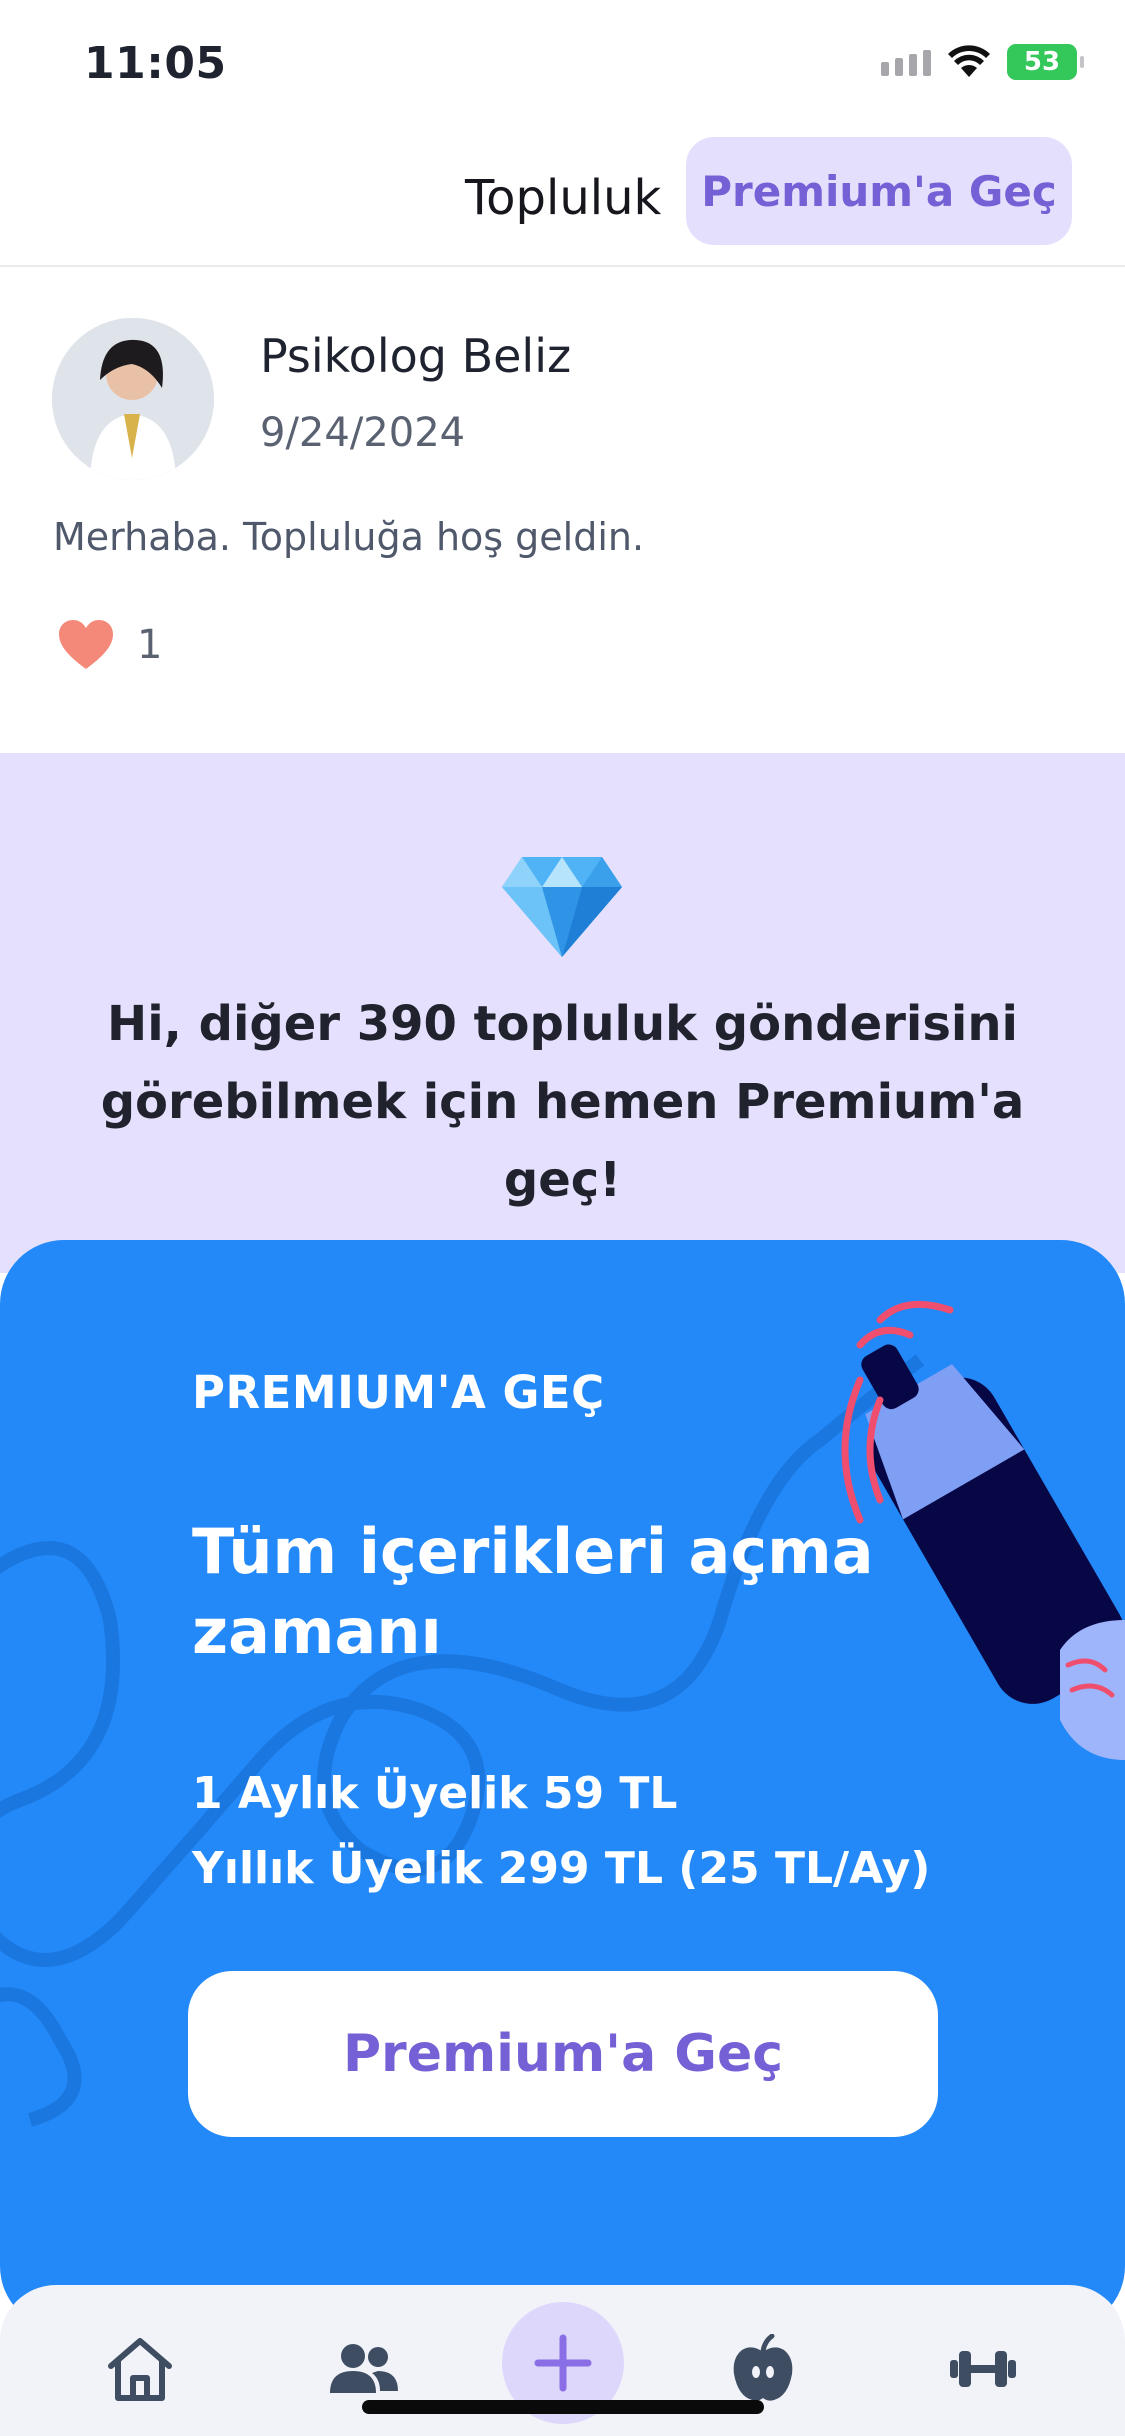 The height and width of the screenshot is (2436, 1125). I want to click on battery-icon: 53, so click(1045, 62).